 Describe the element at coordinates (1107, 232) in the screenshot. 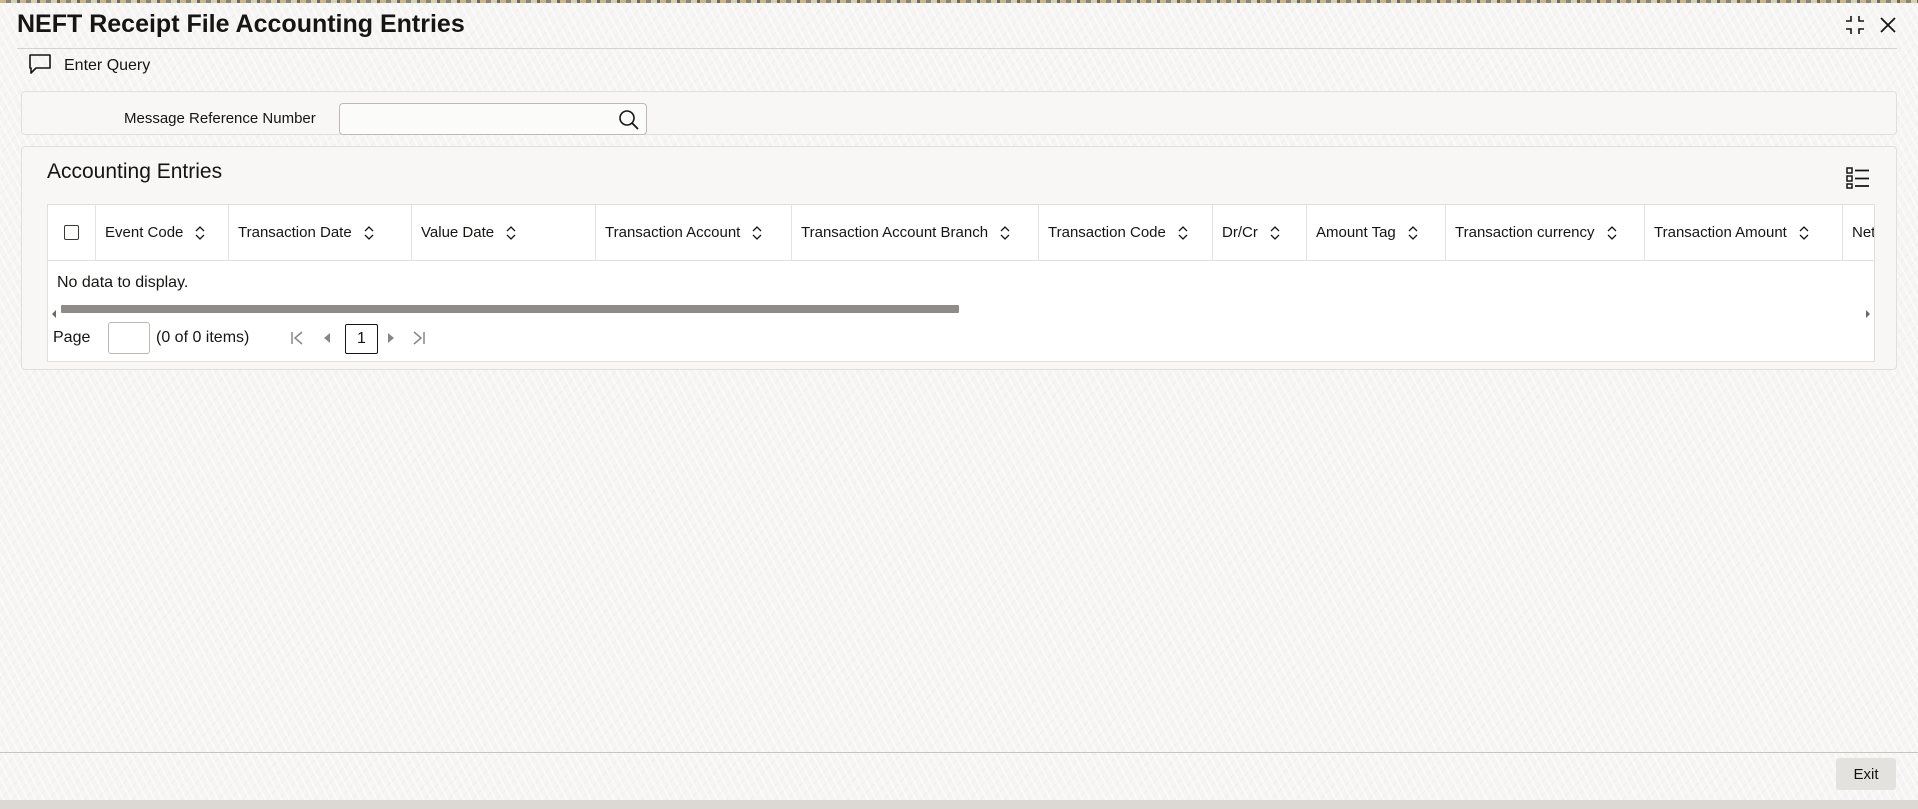

I see `column-label: Transaction Code` at that location.